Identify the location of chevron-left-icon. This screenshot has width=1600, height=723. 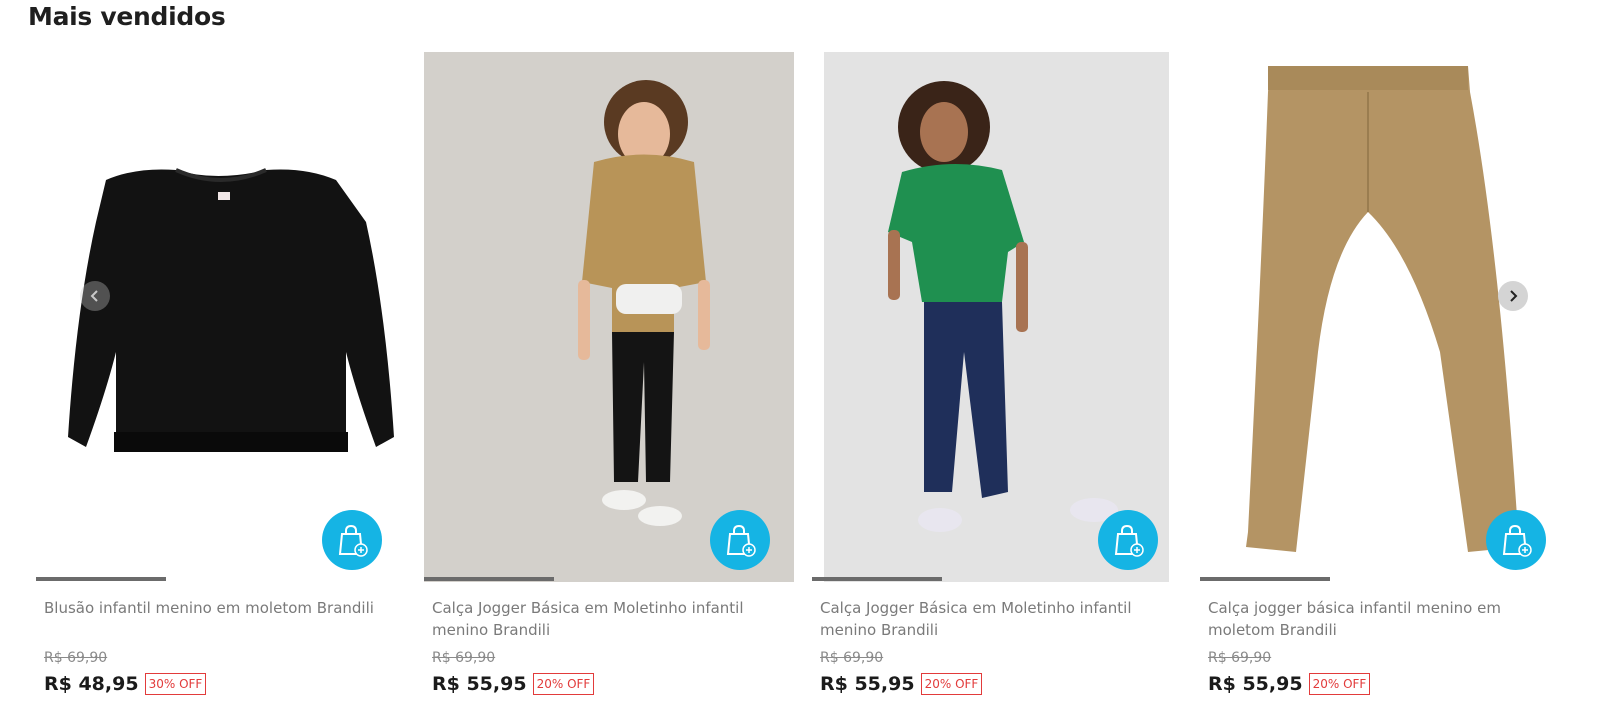
(94, 296).